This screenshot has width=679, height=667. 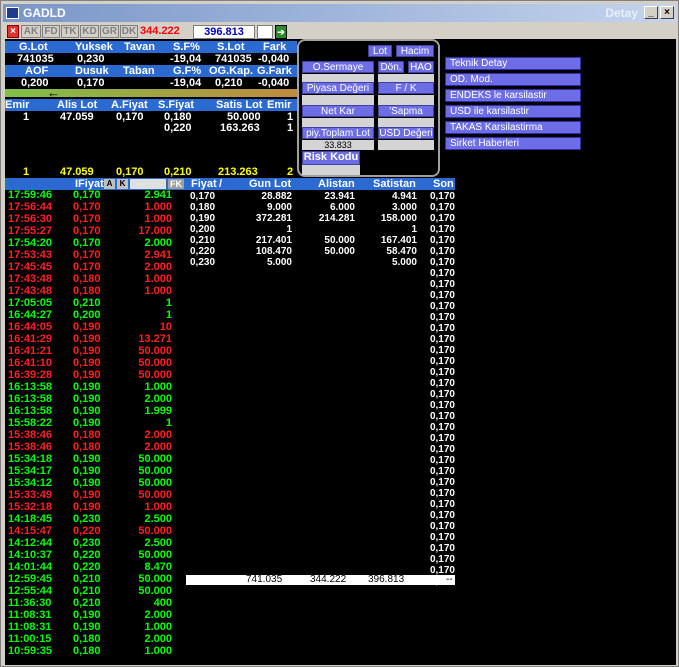 I want to click on sort-k-button: K, so click(x=122, y=184).